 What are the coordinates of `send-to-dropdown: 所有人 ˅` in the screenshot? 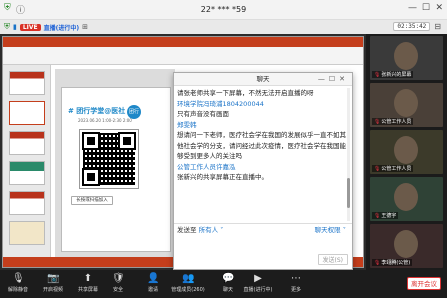 It's located at (211, 230).